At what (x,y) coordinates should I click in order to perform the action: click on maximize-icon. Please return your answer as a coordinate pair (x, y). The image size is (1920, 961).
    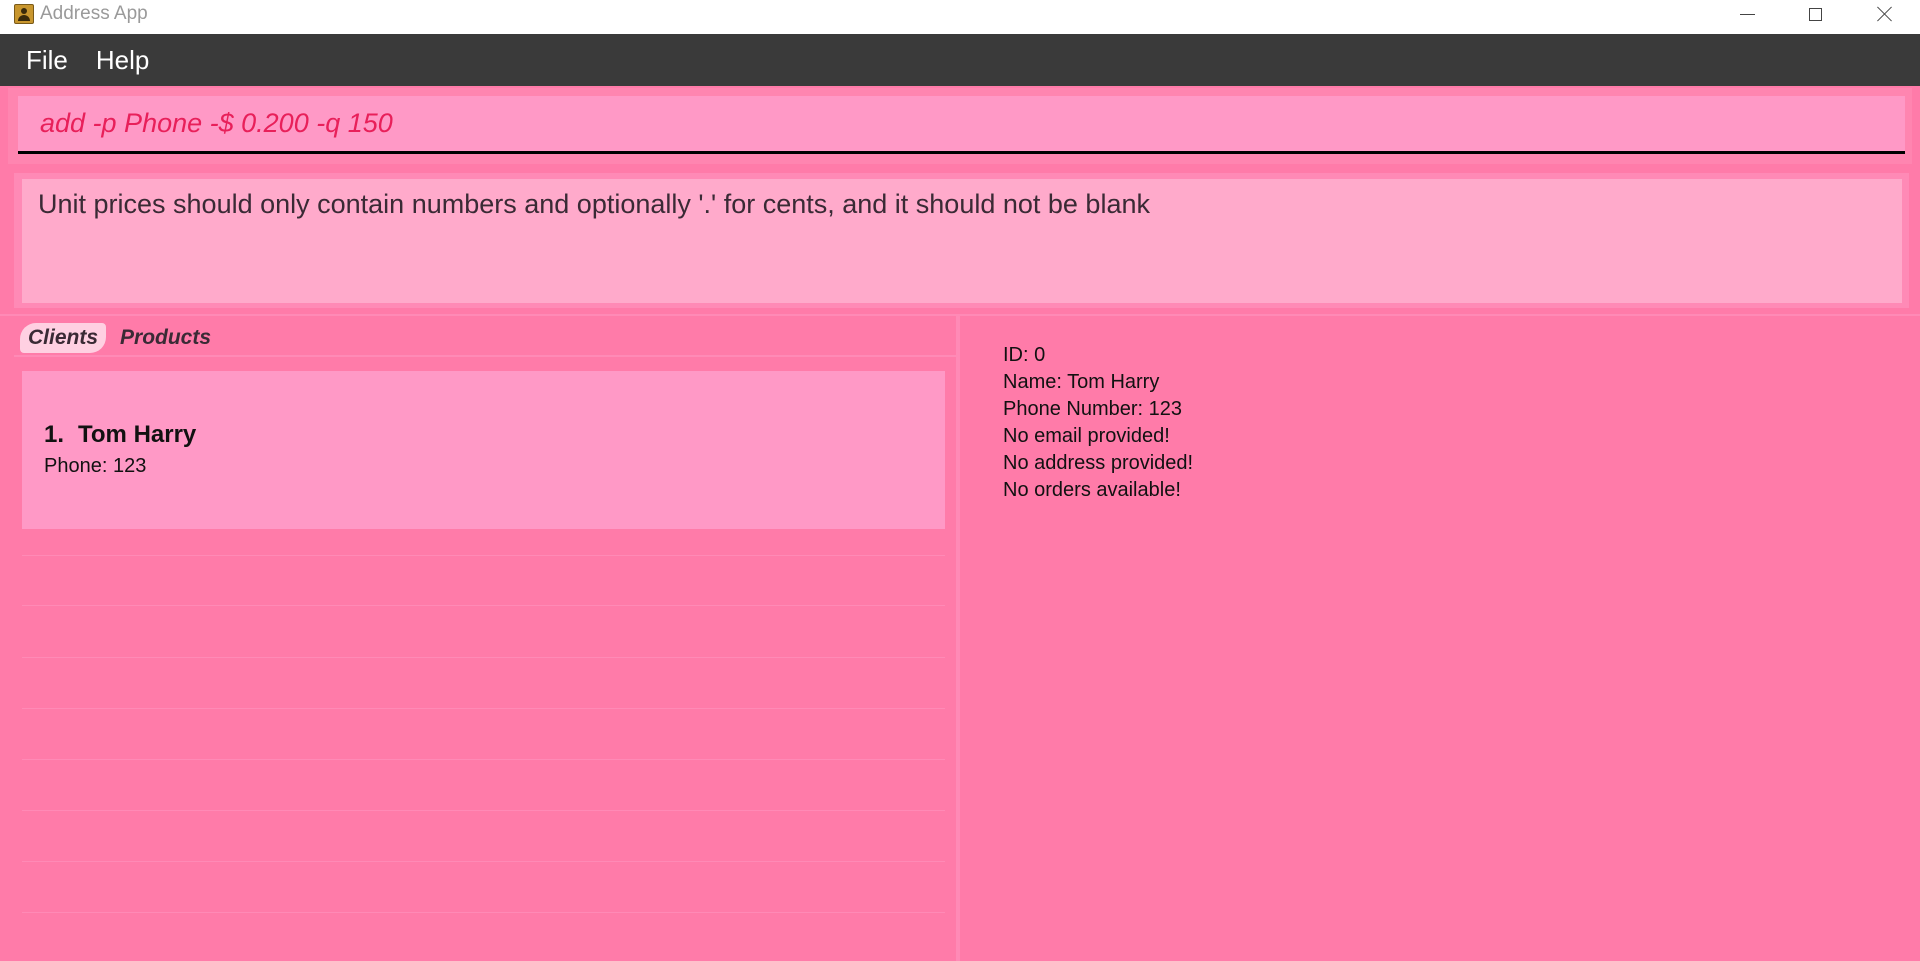
    Looking at the image, I should click on (1815, 14).